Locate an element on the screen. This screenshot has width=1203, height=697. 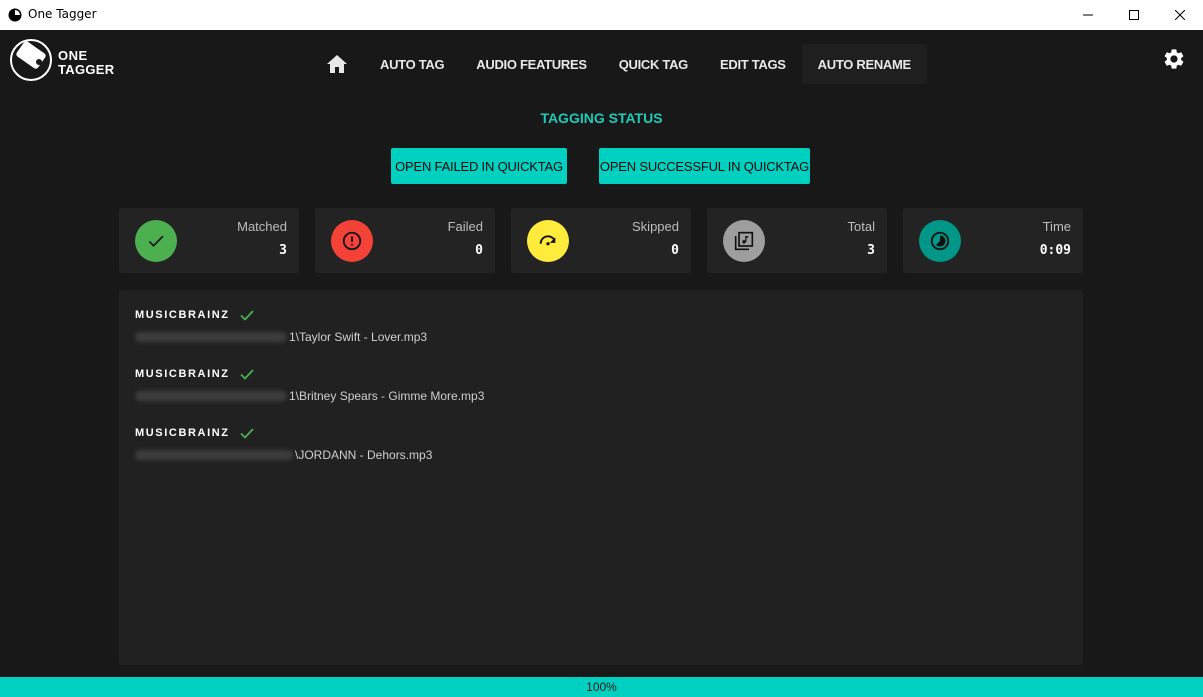
nav-audio-features: AUDIO FEATURES is located at coordinates (531, 64).